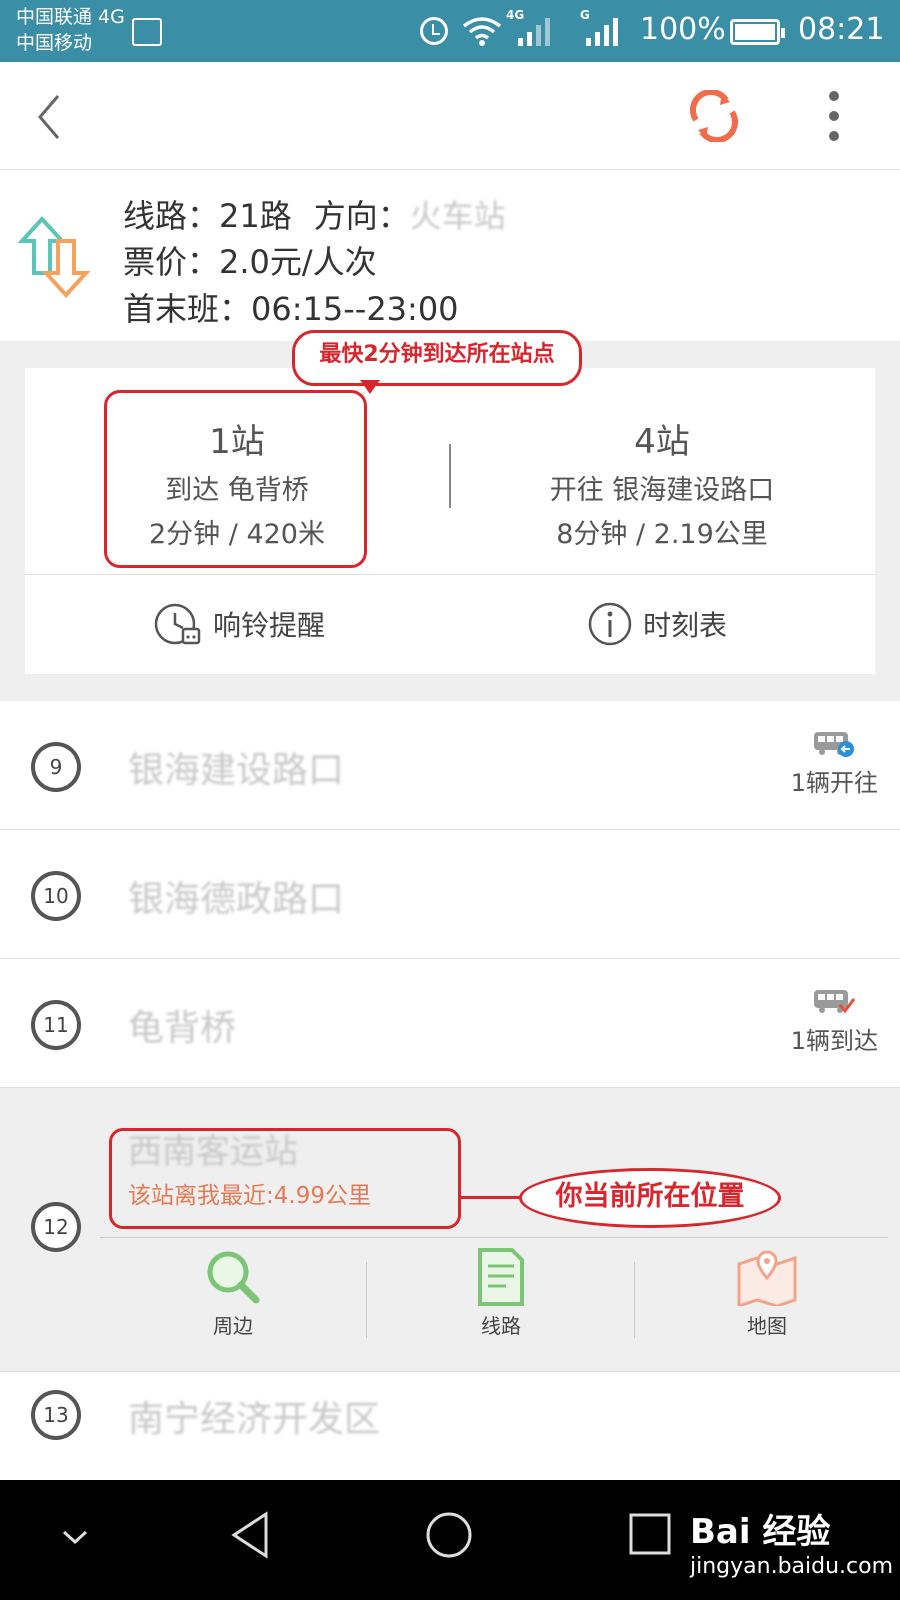 The image size is (900, 1600). I want to click on fare: 票价：2.0元/人次, so click(250, 262).